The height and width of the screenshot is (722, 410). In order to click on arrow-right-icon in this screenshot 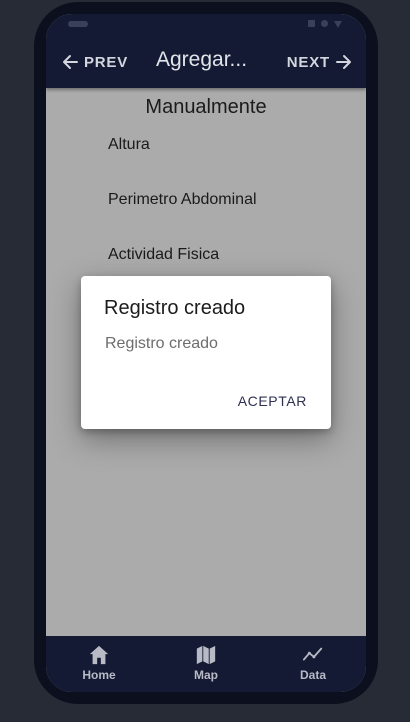, I will do `click(343, 62)`.